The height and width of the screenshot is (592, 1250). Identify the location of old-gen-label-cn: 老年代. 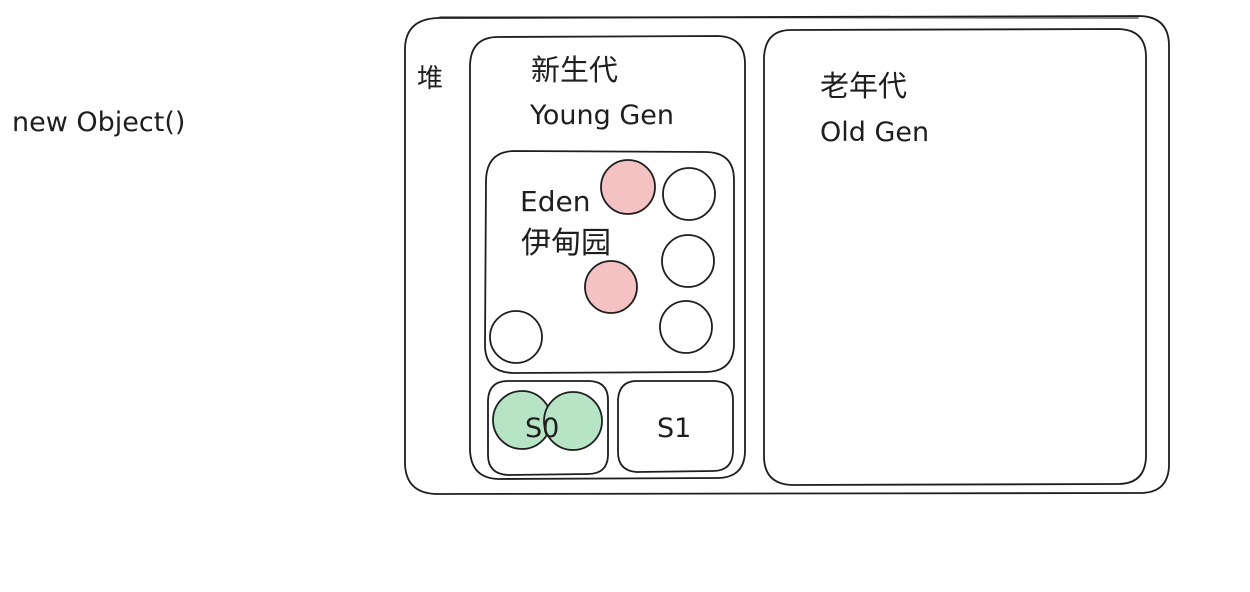
(863, 86).